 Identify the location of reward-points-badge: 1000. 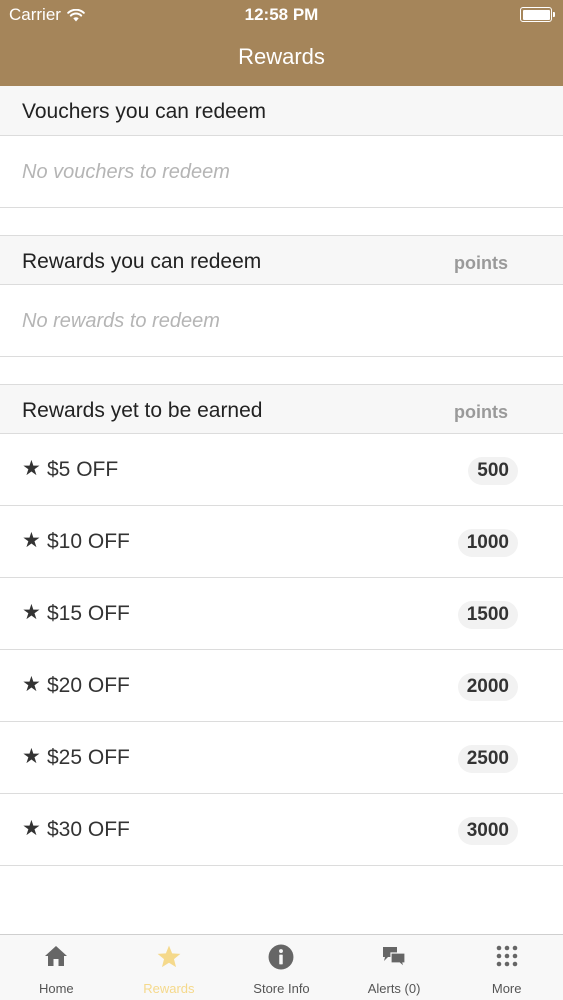
(487, 543).